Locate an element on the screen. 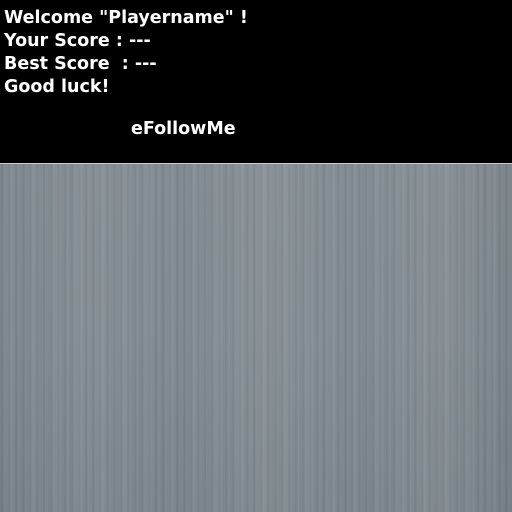  good-luck-message: Good luck! is located at coordinates (57, 87).